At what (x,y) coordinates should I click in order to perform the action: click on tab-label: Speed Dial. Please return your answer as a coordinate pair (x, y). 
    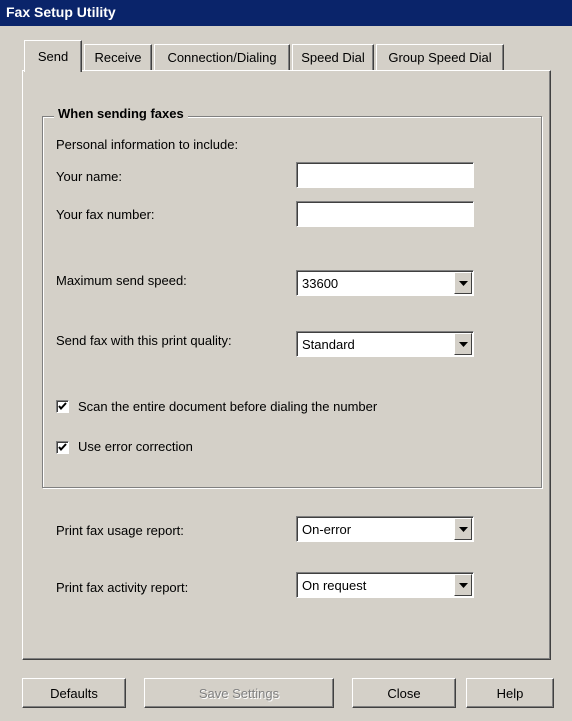
    Looking at the image, I should click on (333, 57).